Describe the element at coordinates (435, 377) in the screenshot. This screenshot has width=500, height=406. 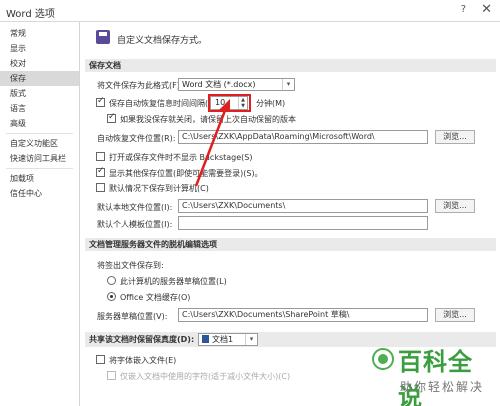
I see `watermark-main-text: 百科全说` at that location.